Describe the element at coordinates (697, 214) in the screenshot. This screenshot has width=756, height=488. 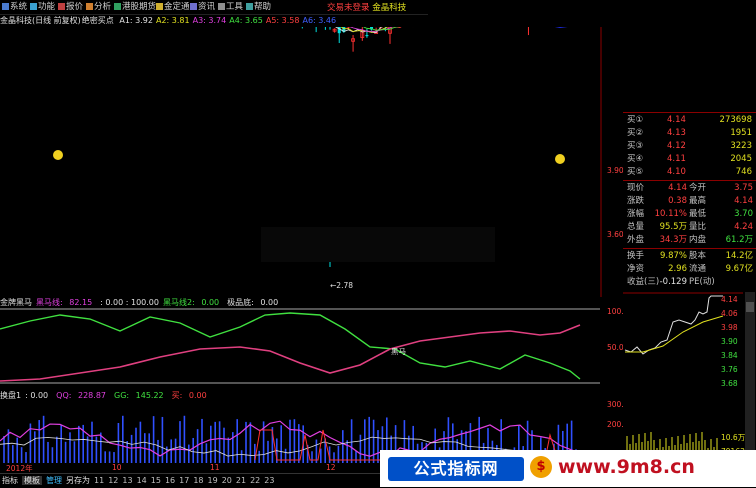
I see `stat-label: 最低` at that location.